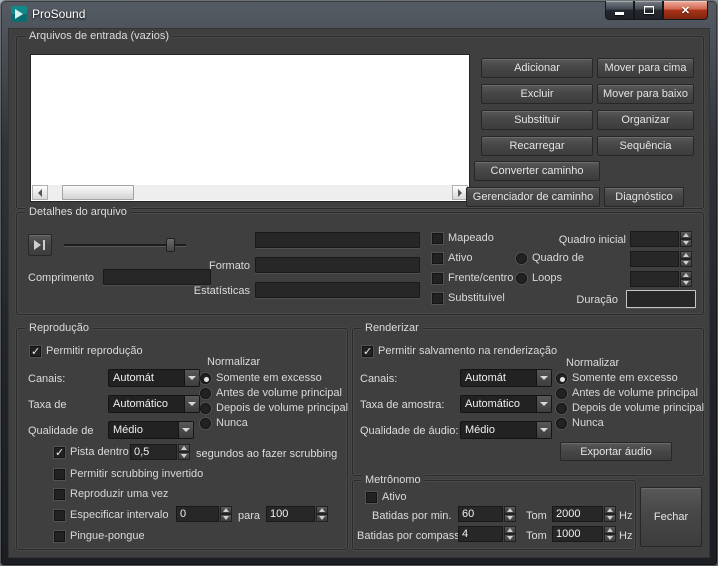 This screenshot has width=718, height=566. I want to click on spinner-value: 60, so click(480, 514).